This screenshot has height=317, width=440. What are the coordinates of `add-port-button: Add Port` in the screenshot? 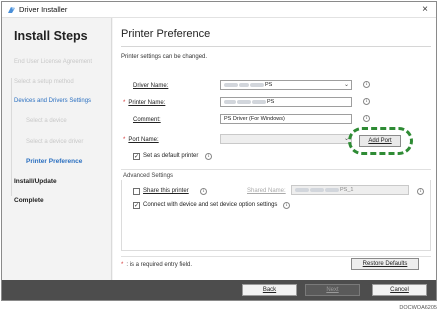 It's located at (380, 141).